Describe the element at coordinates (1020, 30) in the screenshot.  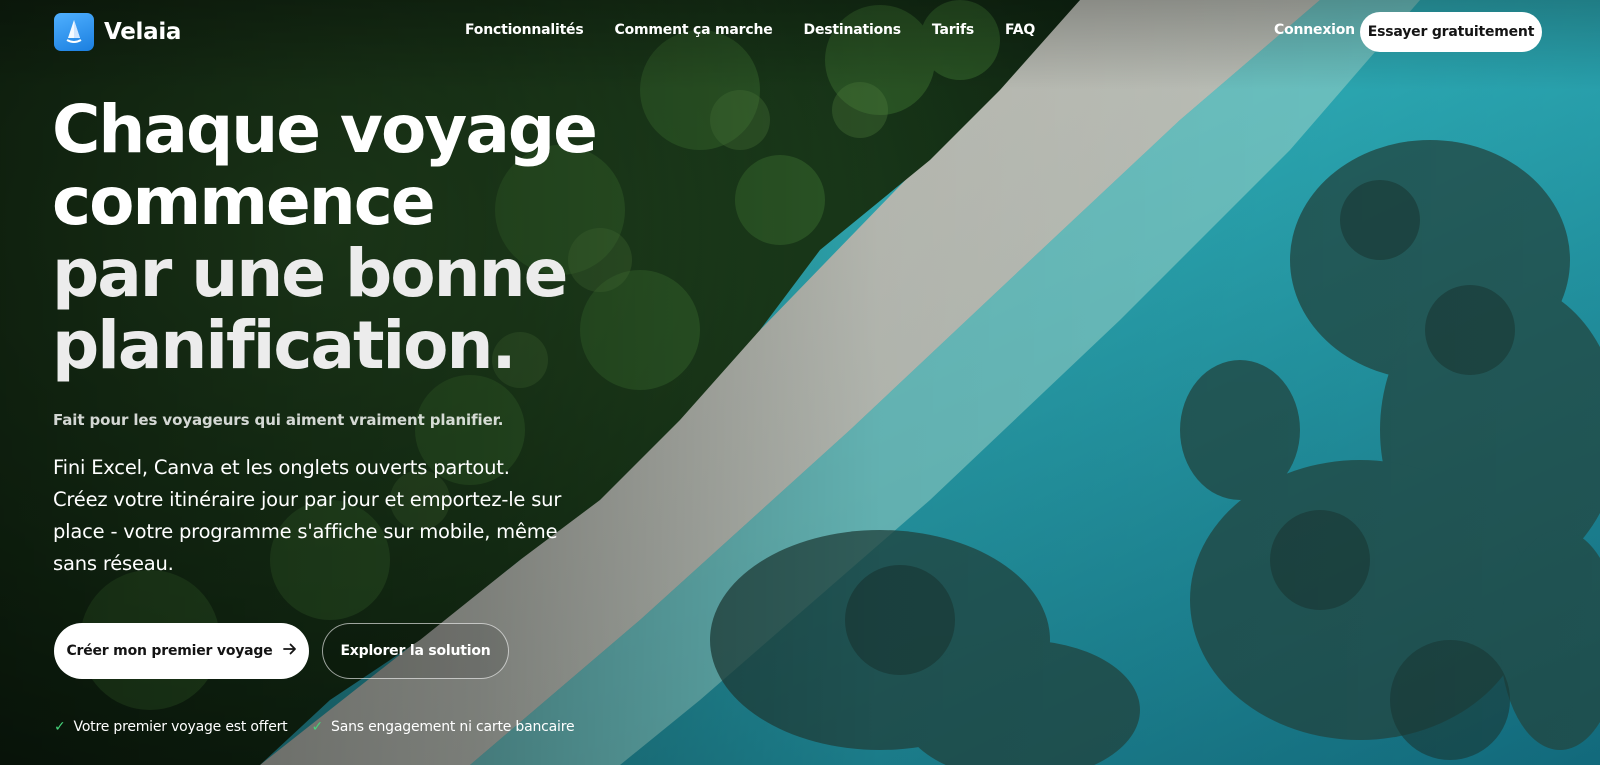
I see `nav-link-faq: FAQ` at that location.